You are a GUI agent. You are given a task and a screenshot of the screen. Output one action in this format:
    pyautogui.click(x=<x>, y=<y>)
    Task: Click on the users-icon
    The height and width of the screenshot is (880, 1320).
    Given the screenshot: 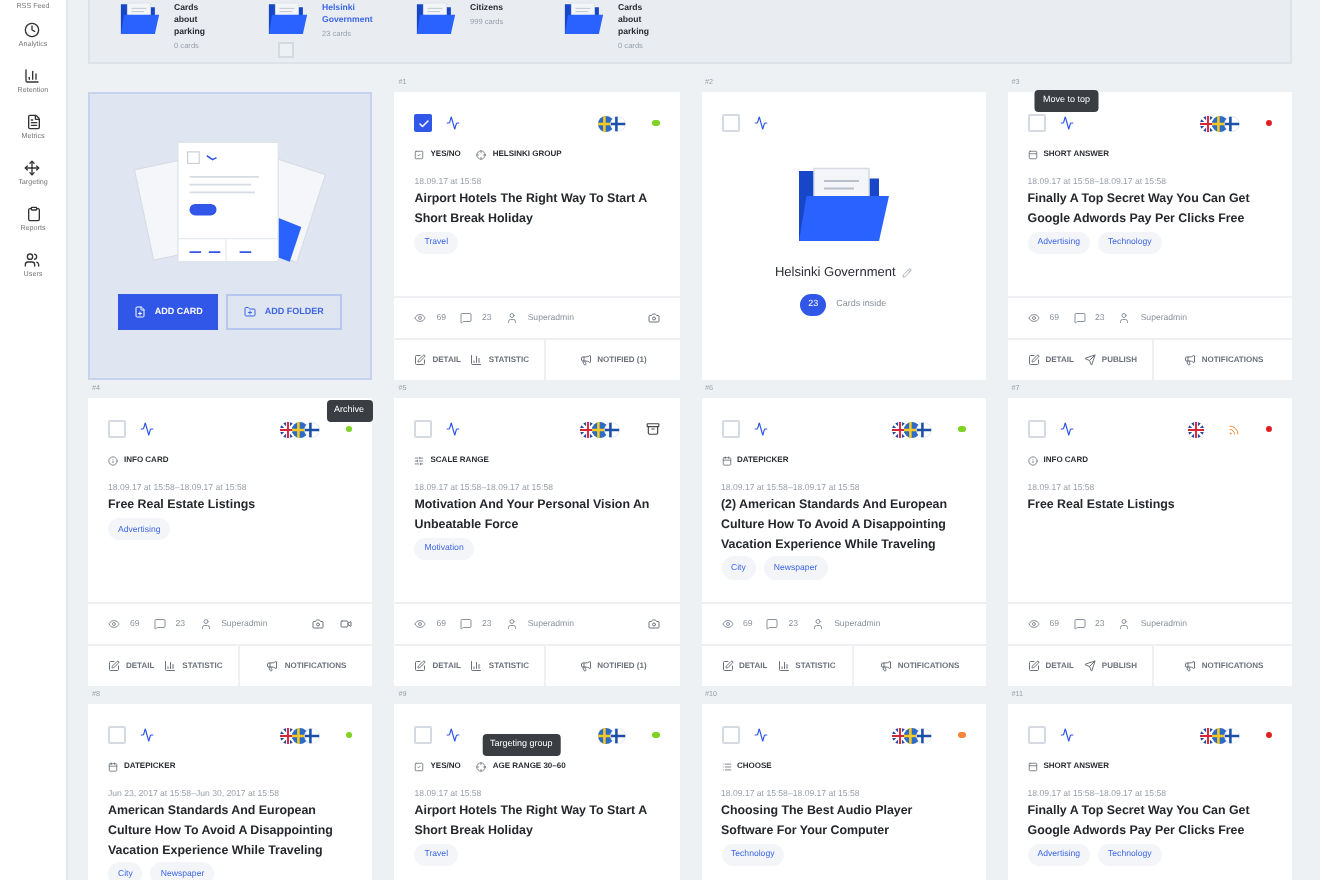 What is the action you would take?
    pyautogui.click(x=32, y=259)
    